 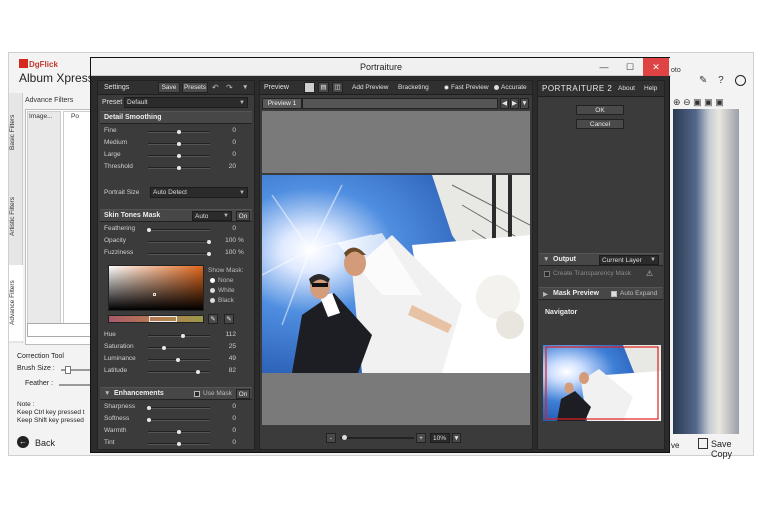 What do you see at coordinates (243, 216) in the screenshot?
I see `skin-mask-on-button: On` at bounding box center [243, 216].